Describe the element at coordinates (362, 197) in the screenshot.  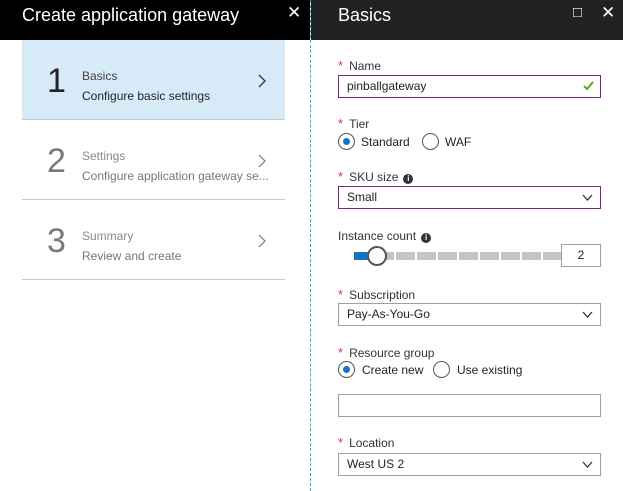
I see `sku-size-value: Small` at that location.